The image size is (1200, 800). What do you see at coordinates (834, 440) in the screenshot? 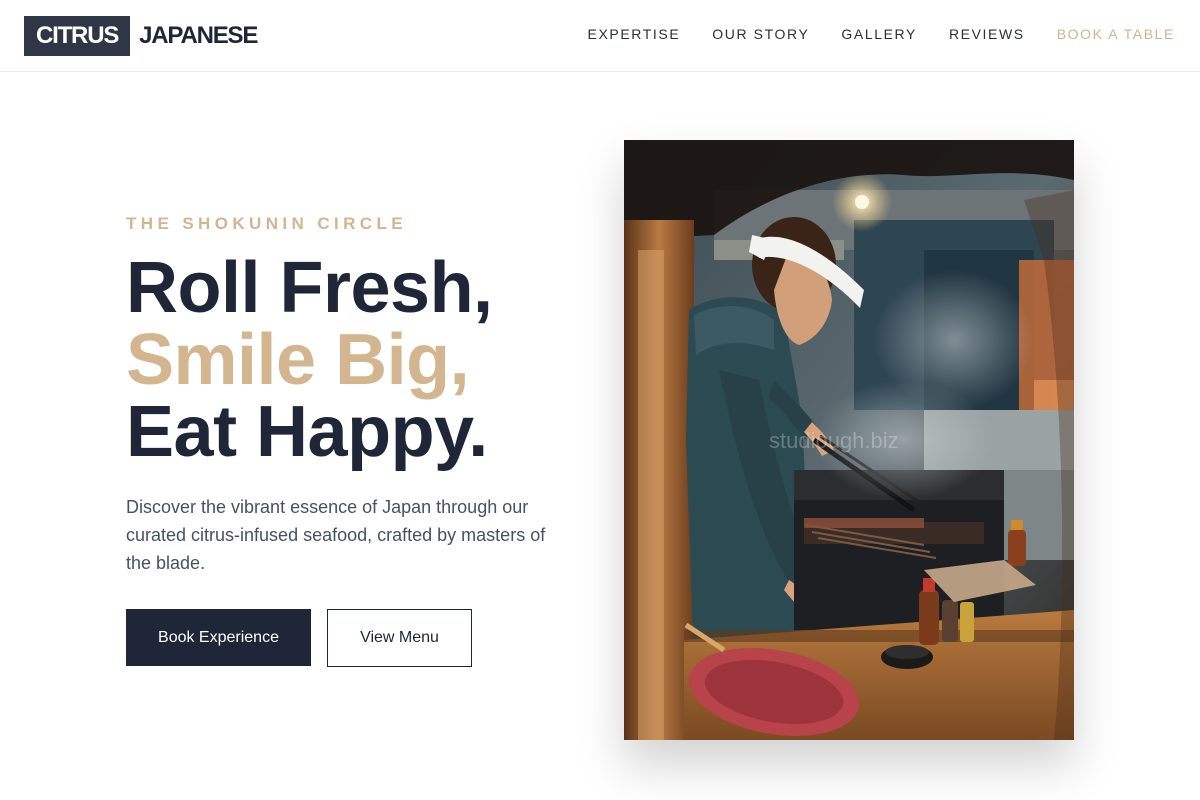
I see `photo-watermark: studiough.biz` at bounding box center [834, 440].